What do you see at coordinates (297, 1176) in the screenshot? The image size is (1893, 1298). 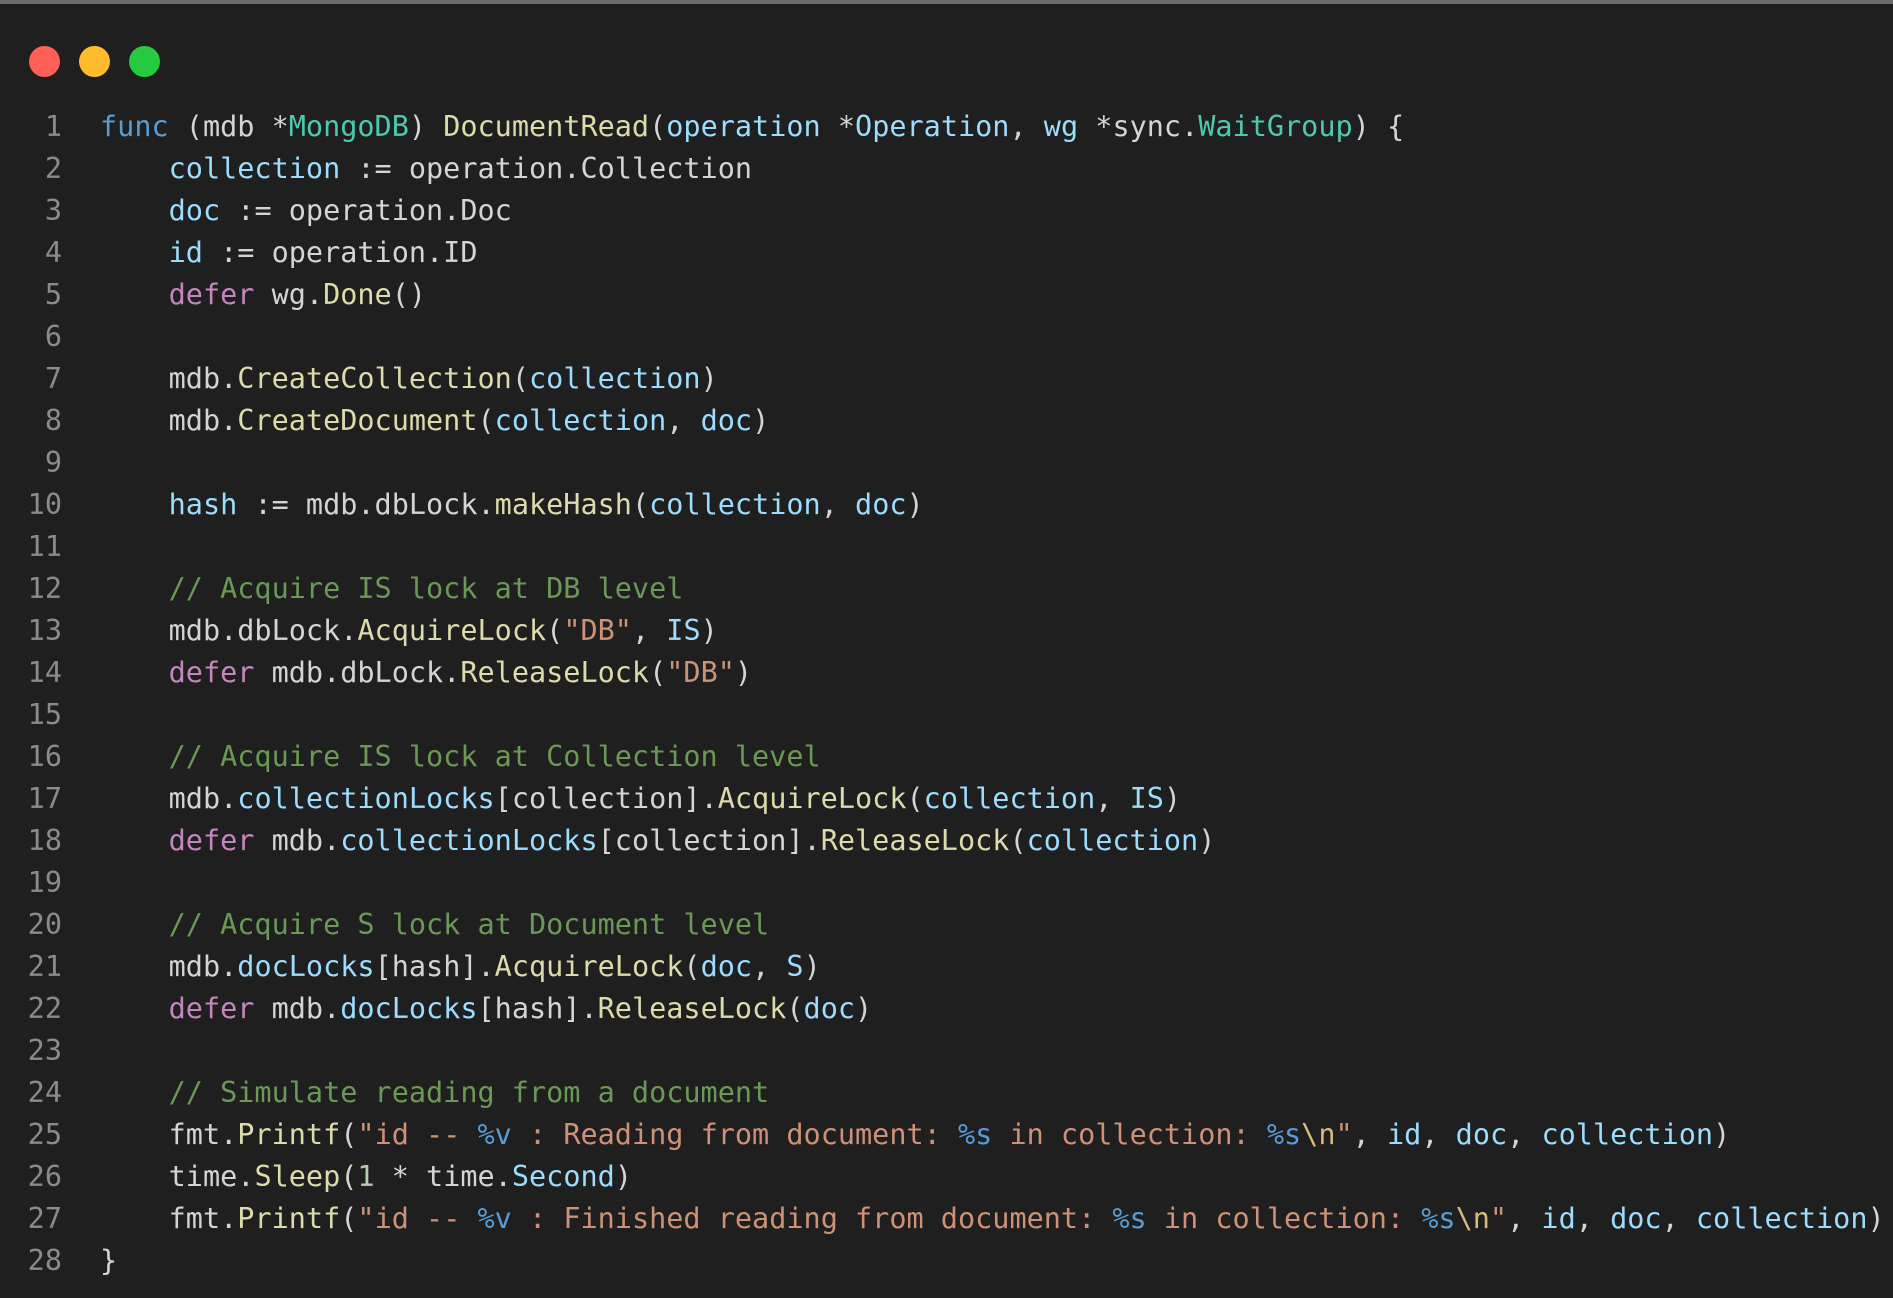 I see `code-token: Sleep` at bounding box center [297, 1176].